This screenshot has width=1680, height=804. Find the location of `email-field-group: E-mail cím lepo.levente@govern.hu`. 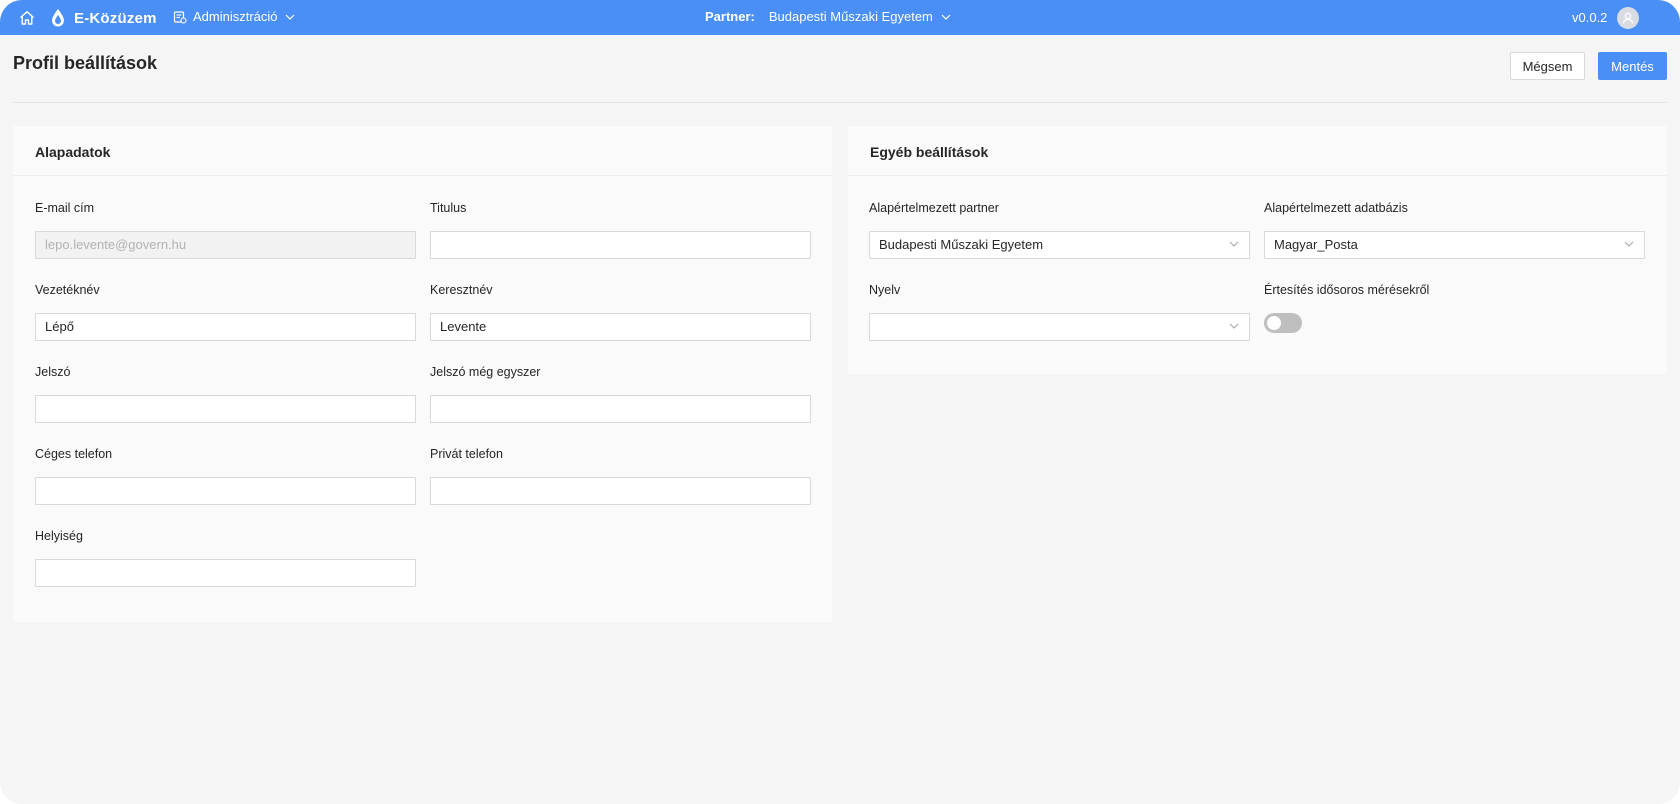

email-field-group: E-mail cím lepo.levente@govern.hu is located at coordinates (225, 229).